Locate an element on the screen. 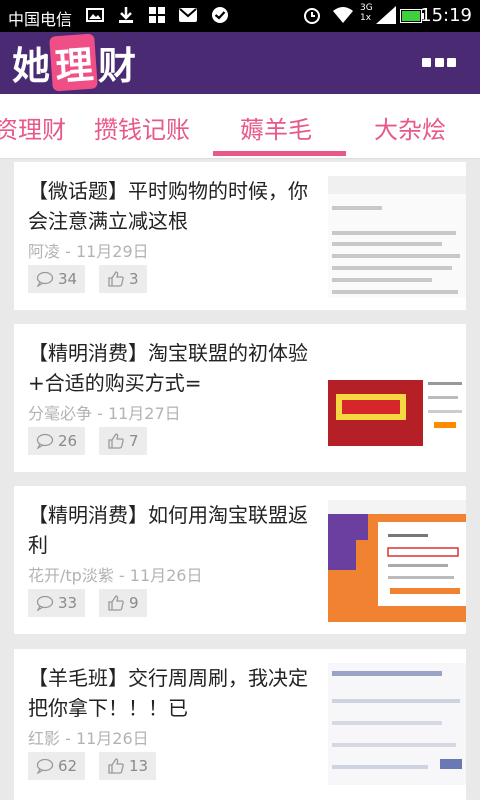 The width and height of the screenshot is (480, 800). more-menu-button is located at coordinates (439, 64).